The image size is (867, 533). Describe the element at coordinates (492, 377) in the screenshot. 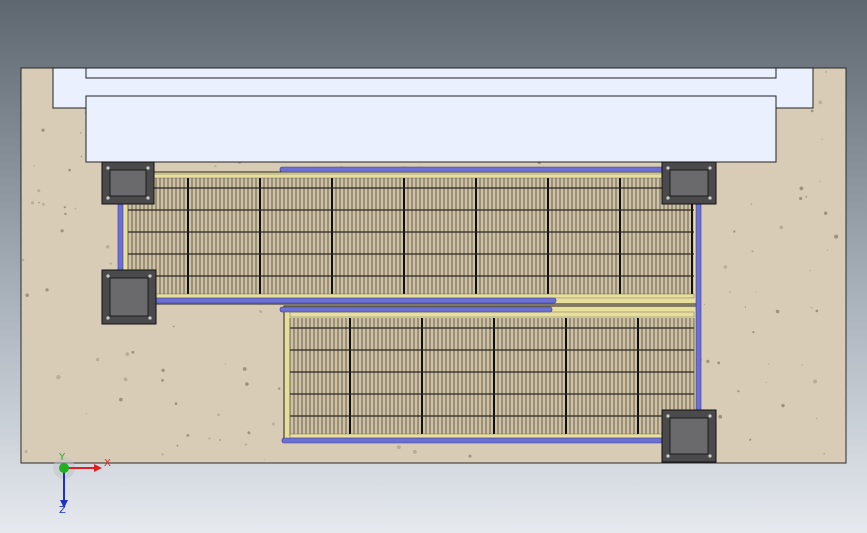

I see `lower-grating` at that location.